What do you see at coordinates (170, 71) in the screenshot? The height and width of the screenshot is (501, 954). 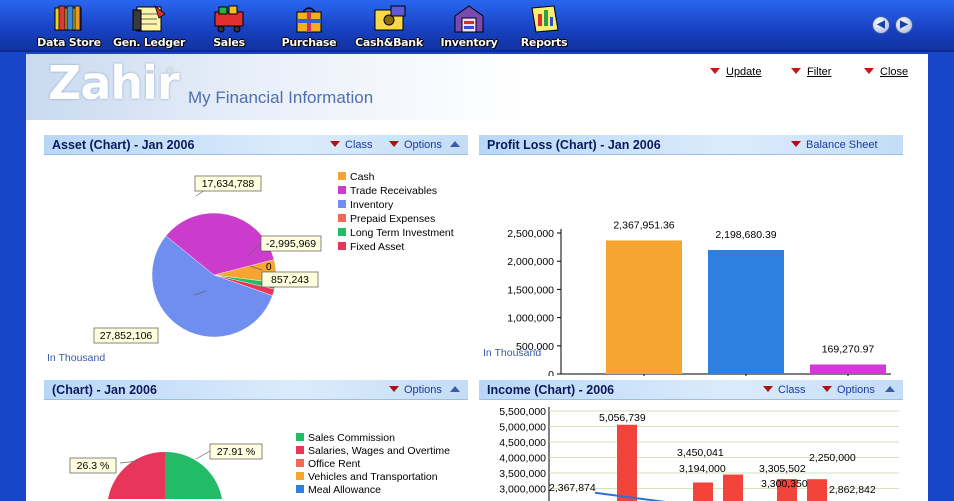 I see `registered-mark: ®` at bounding box center [170, 71].